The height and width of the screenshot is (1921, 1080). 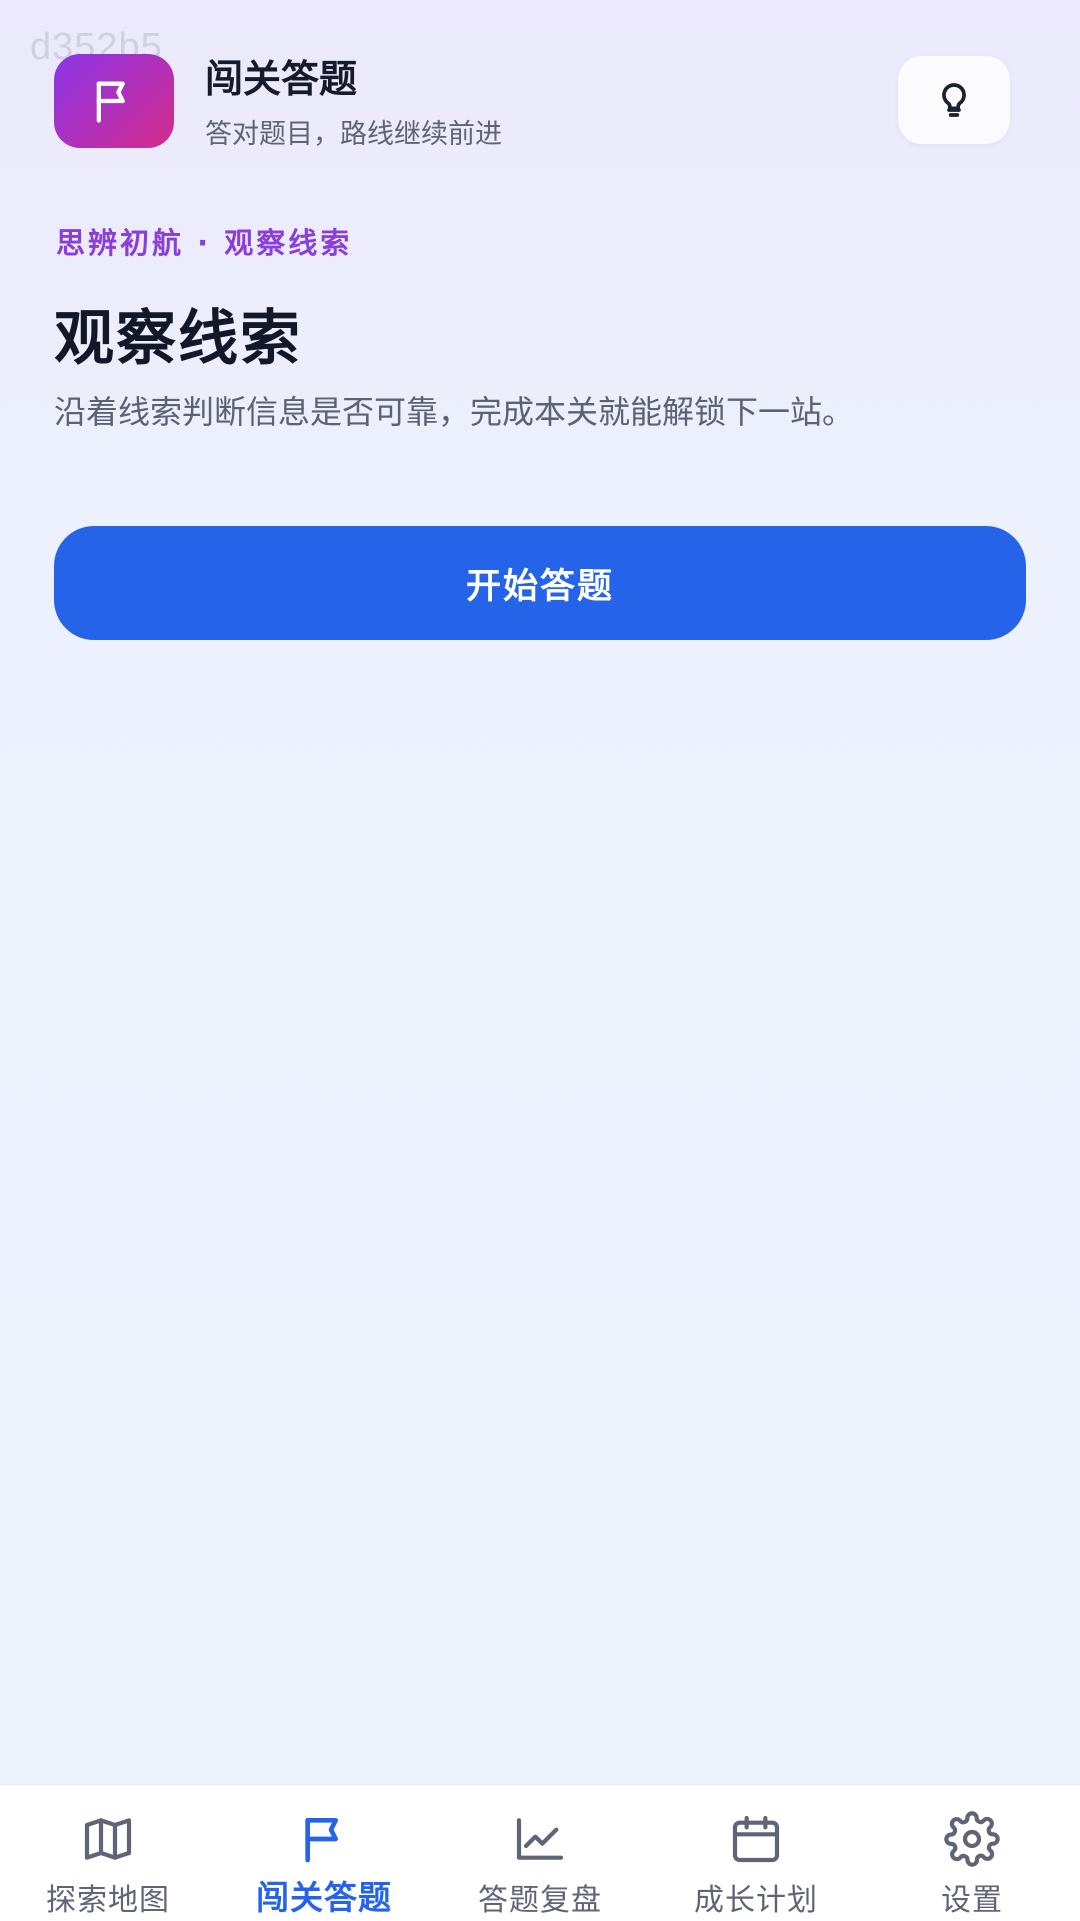 I want to click on nav-item-growth-plan: 成长计划, so click(x=756, y=1853).